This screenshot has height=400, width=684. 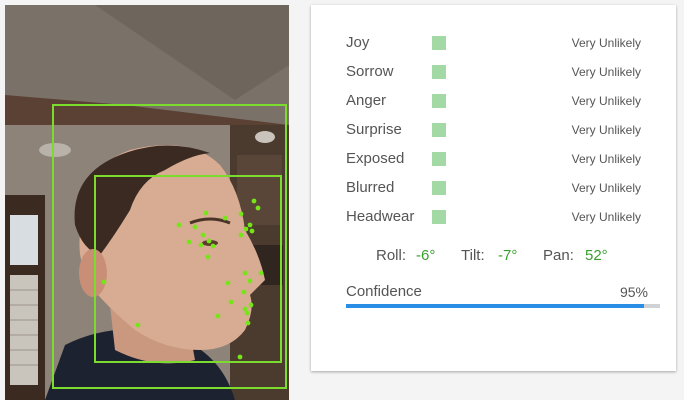 I want to click on confidence-value: 95%, so click(x=633, y=292).